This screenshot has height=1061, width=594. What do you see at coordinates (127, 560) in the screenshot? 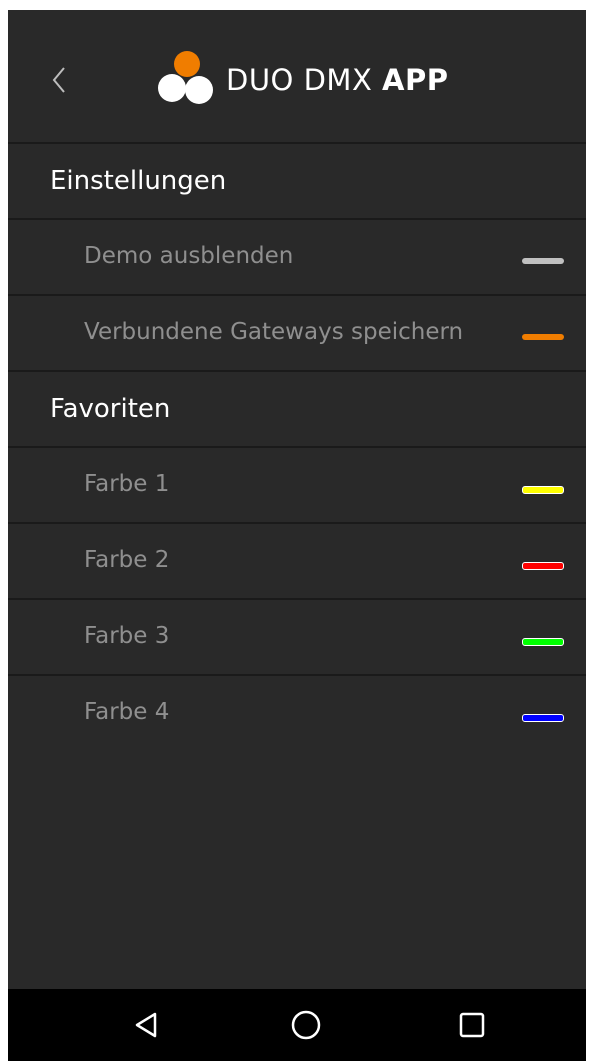
I see `list-item-label: Farbe 2` at bounding box center [127, 560].